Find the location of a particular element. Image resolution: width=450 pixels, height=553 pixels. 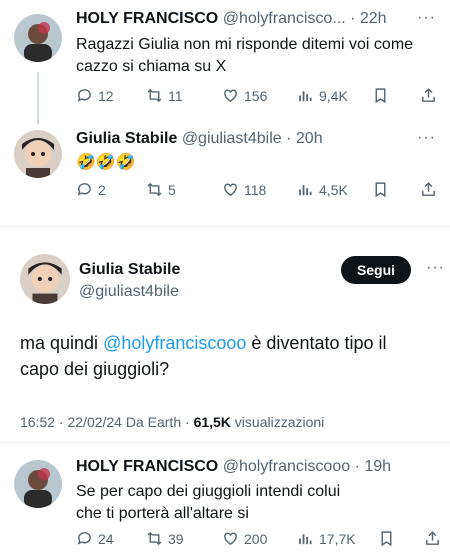

user-handle: @holyfranciscooo is located at coordinates (286, 466).